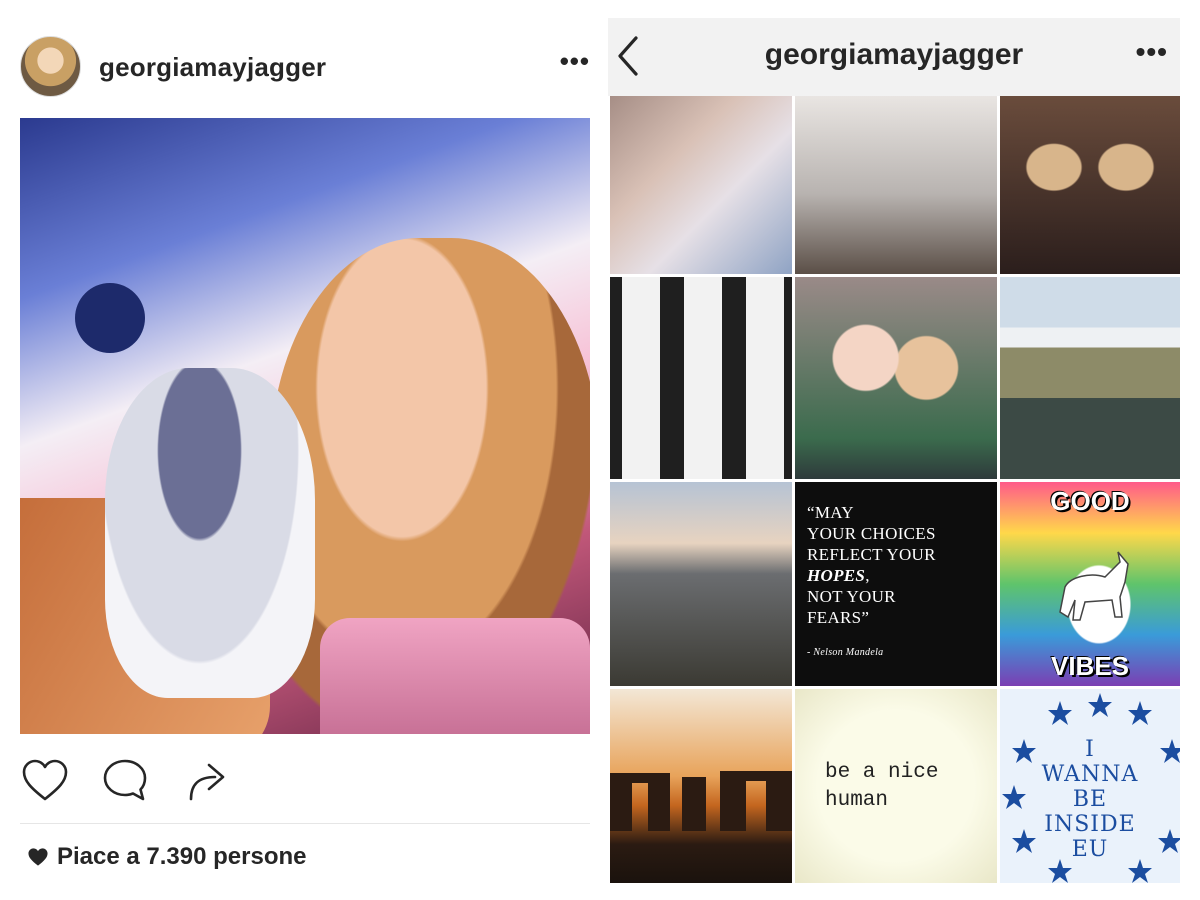 Image resolution: width=1200 pixels, height=900 pixels. Describe the element at coordinates (50, 66) in the screenshot. I see `avatar` at that location.